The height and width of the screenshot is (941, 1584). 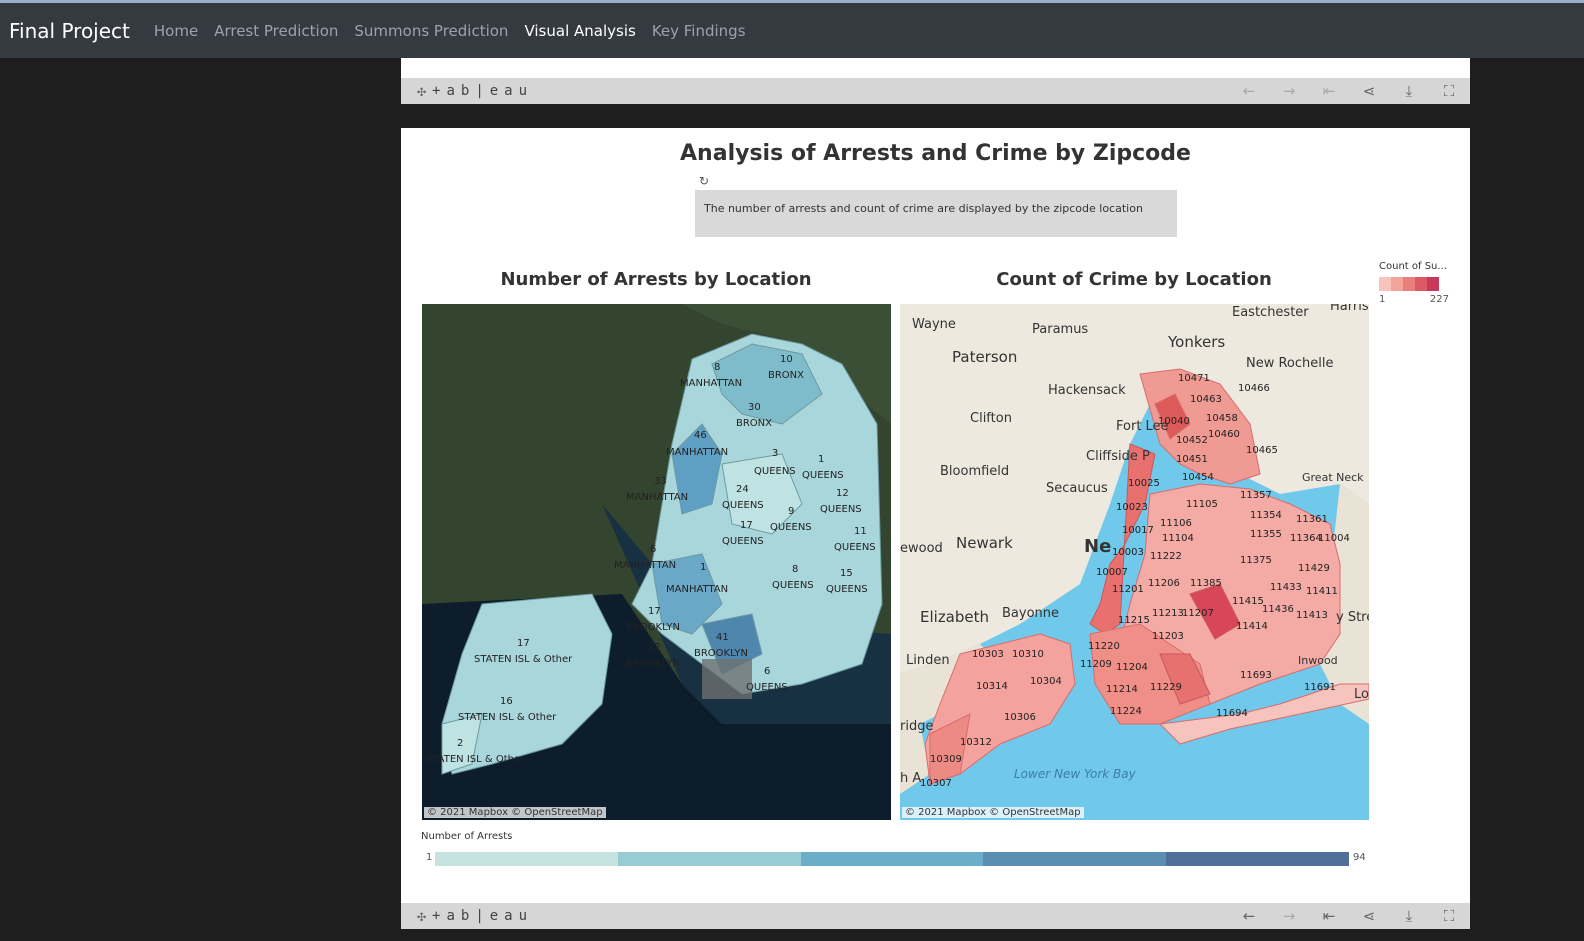 I want to click on crime-legend-swatches, so click(x=1414, y=284).